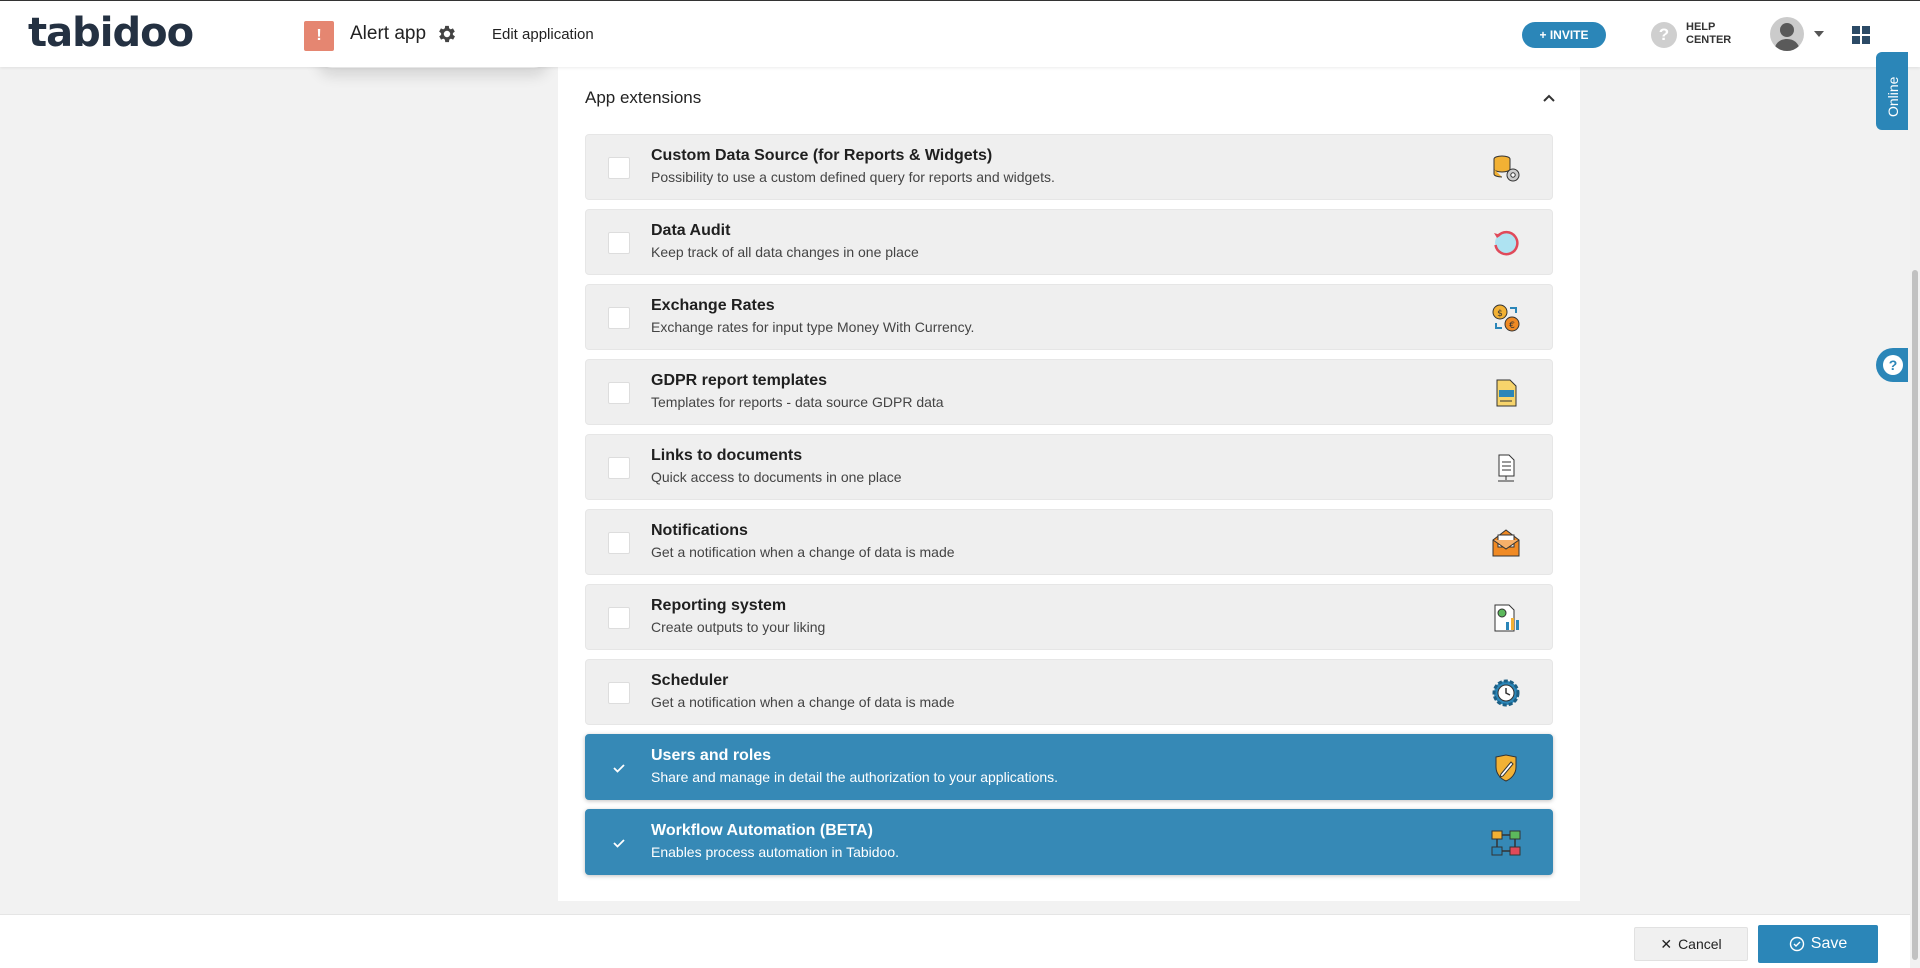 This screenshot has width=1920, height=968. Describe the element at coordinates (1506, 768) in the screenshot. I see `shield-pencil-icon` at that location.